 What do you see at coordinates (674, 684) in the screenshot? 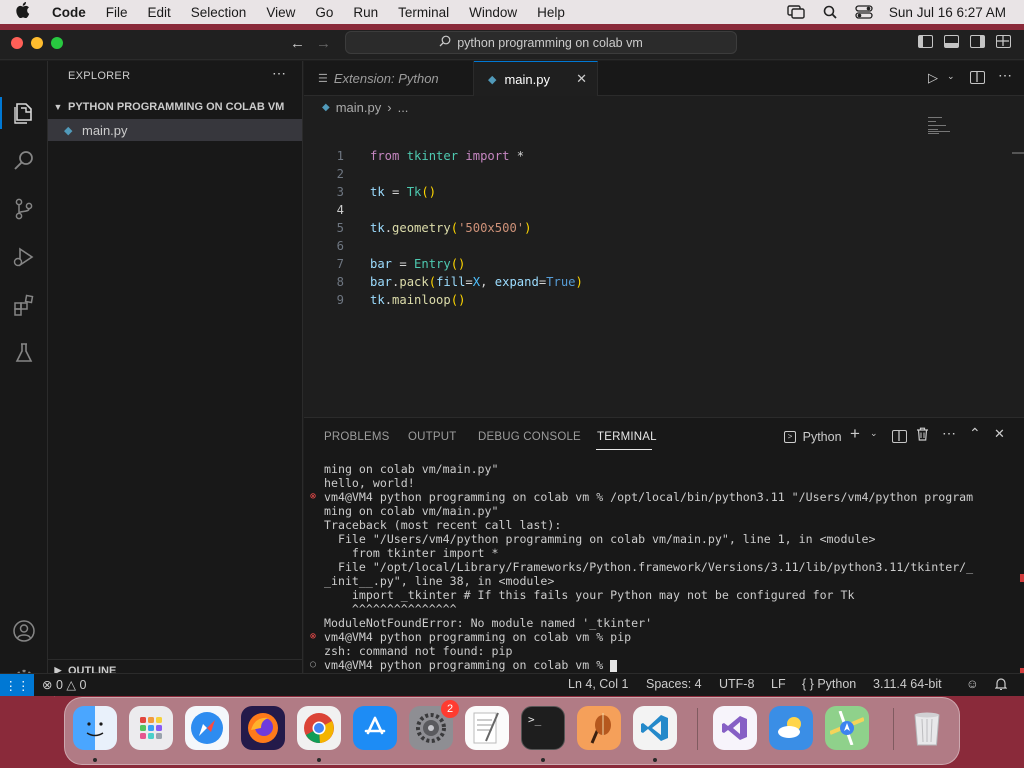
I see `indentation-status: Spaces: 4` at bounding box center [674, 684].